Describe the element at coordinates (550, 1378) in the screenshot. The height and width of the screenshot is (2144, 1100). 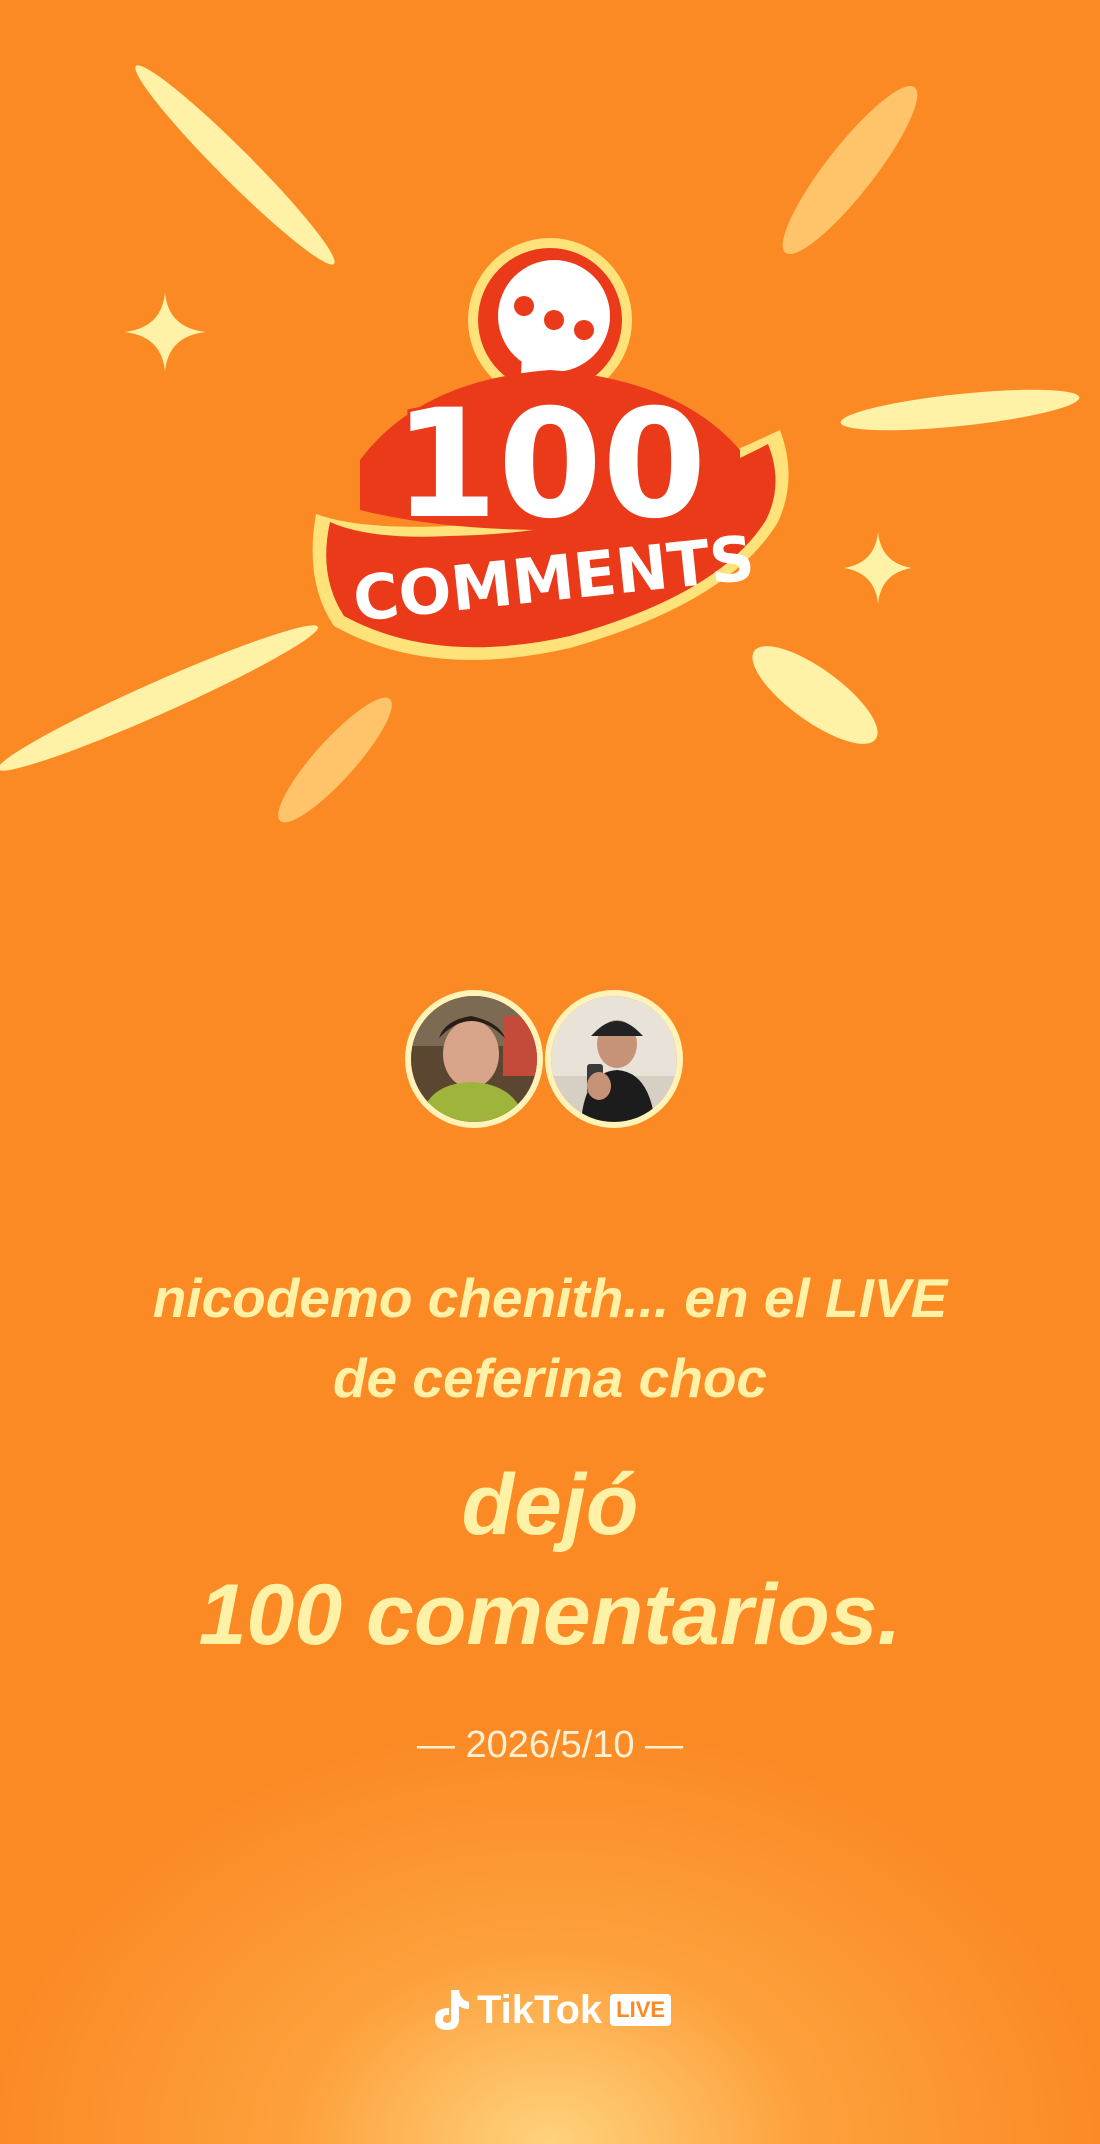
I see `host-line: de ceferina choc` at that location.